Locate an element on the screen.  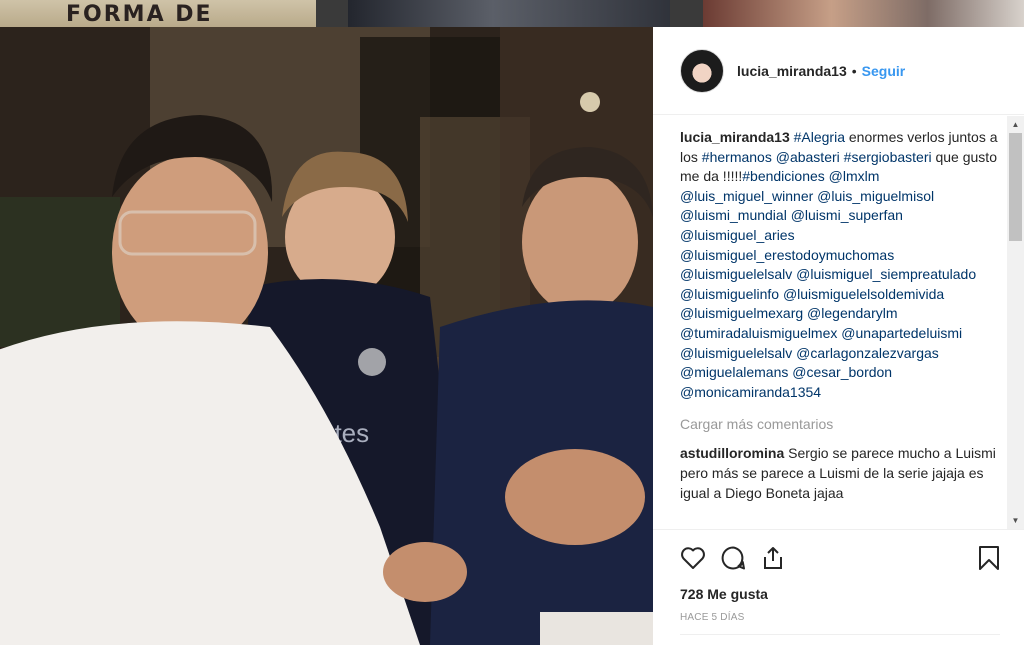
background-feed: FORMA DE is located at coordinates (512, 13).